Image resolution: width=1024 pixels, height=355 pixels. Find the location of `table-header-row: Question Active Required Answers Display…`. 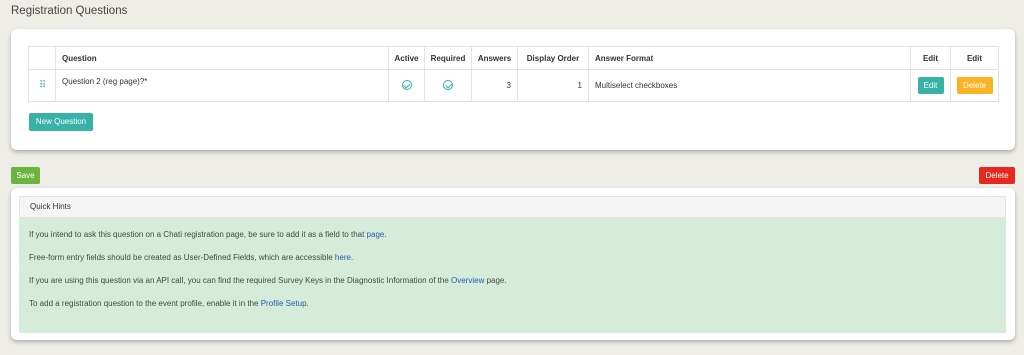

table-header-row: Question Active Required Answers Display… is located at coordinates (513, 58).